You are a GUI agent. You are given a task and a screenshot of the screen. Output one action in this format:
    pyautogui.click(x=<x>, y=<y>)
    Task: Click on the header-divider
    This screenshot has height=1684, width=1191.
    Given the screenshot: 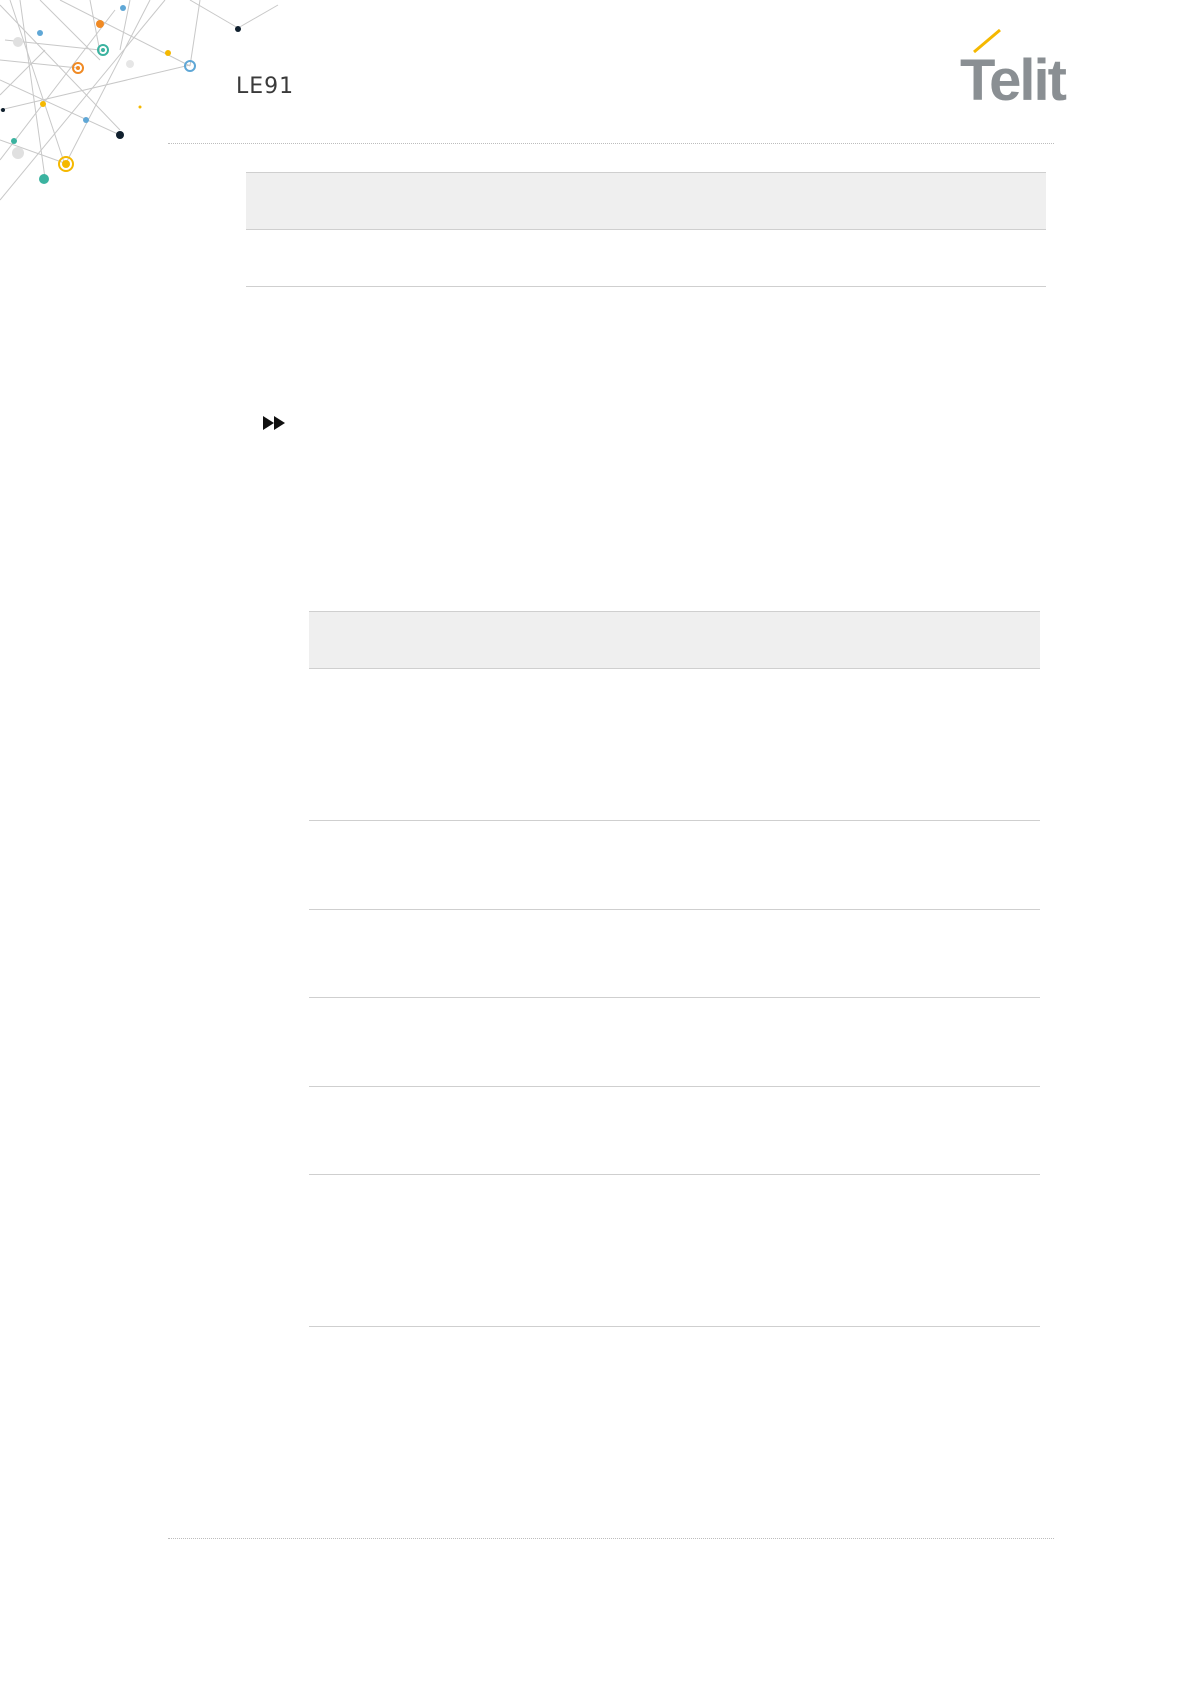 What is the action you would take?
    pyautogui.click(x=611, y=143)
    